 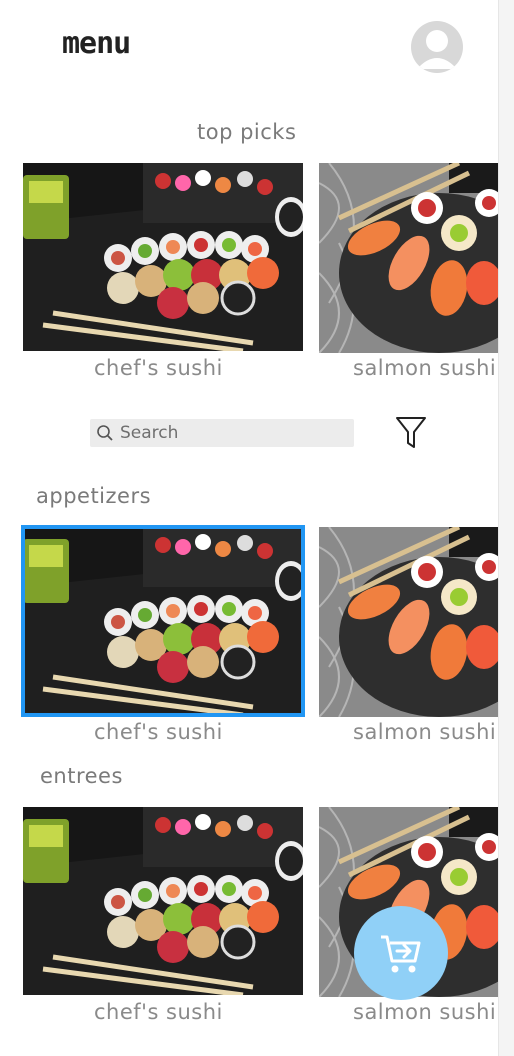 I want to click on scrollbar, so click(x=506, y=528).